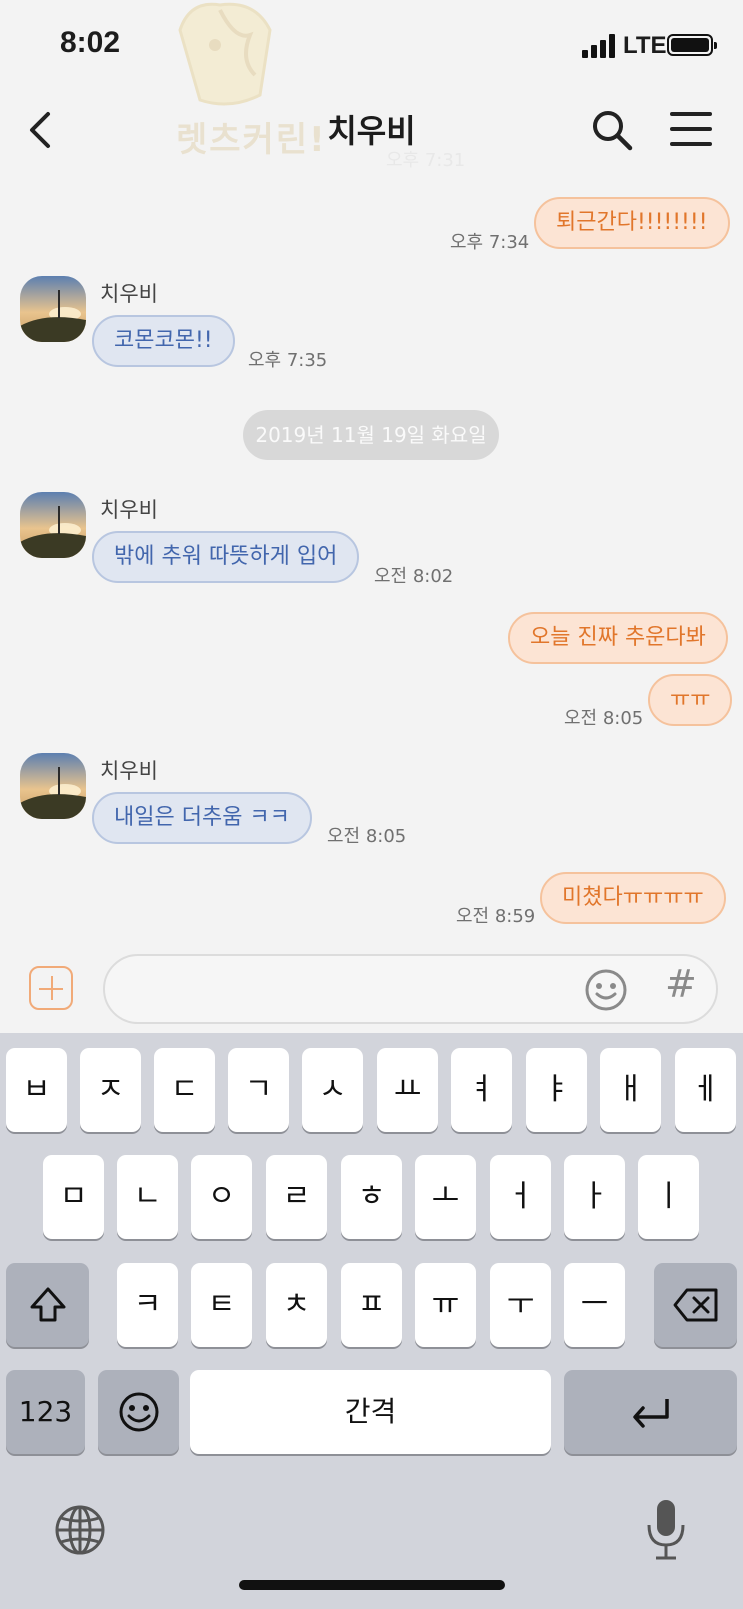 Image resolution: width=743 pixels, height=1609 pixels. I want to click on return-arrow-icon, so click(650, 1413).